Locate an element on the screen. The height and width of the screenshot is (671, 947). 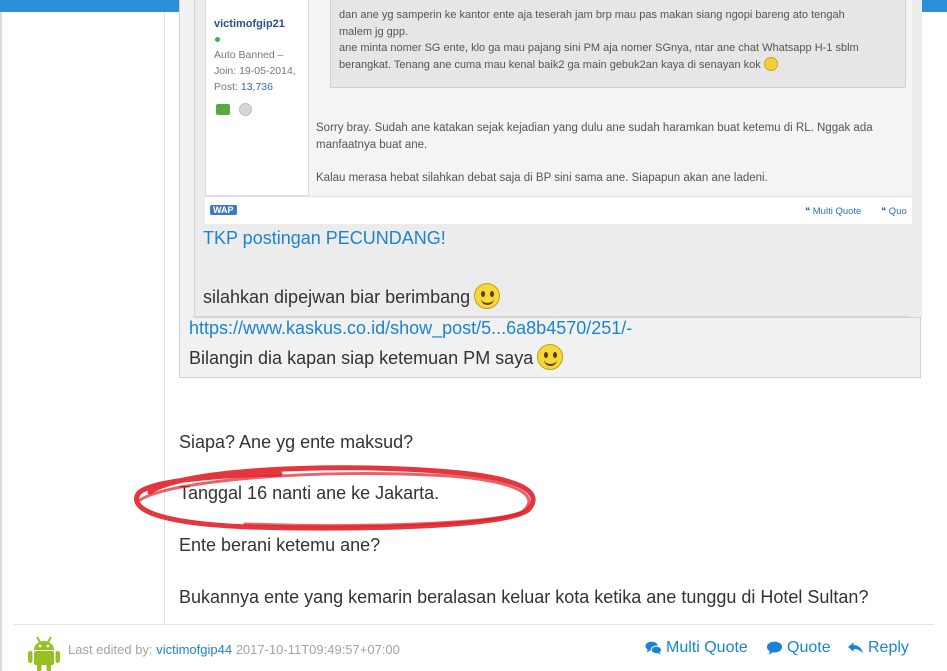
multi-quote-button: Multi Quote is located at coordinates (696, 648).